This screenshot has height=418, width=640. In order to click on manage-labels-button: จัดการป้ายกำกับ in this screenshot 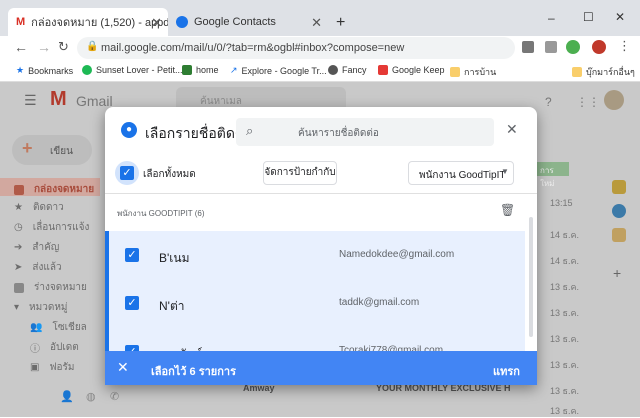, I will do `click(300, 173)`.